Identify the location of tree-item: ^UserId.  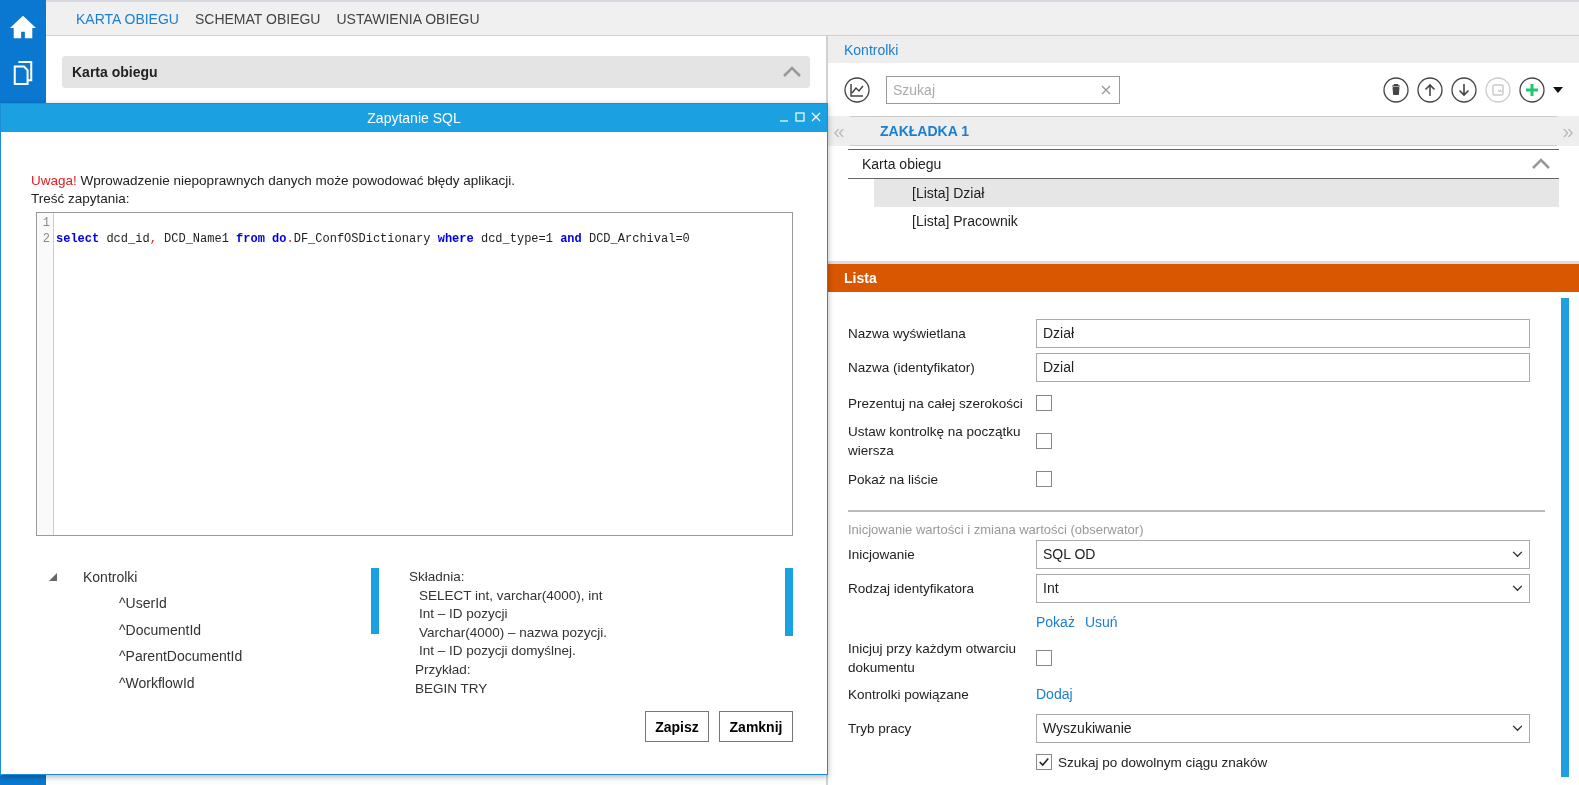
(210, 603).